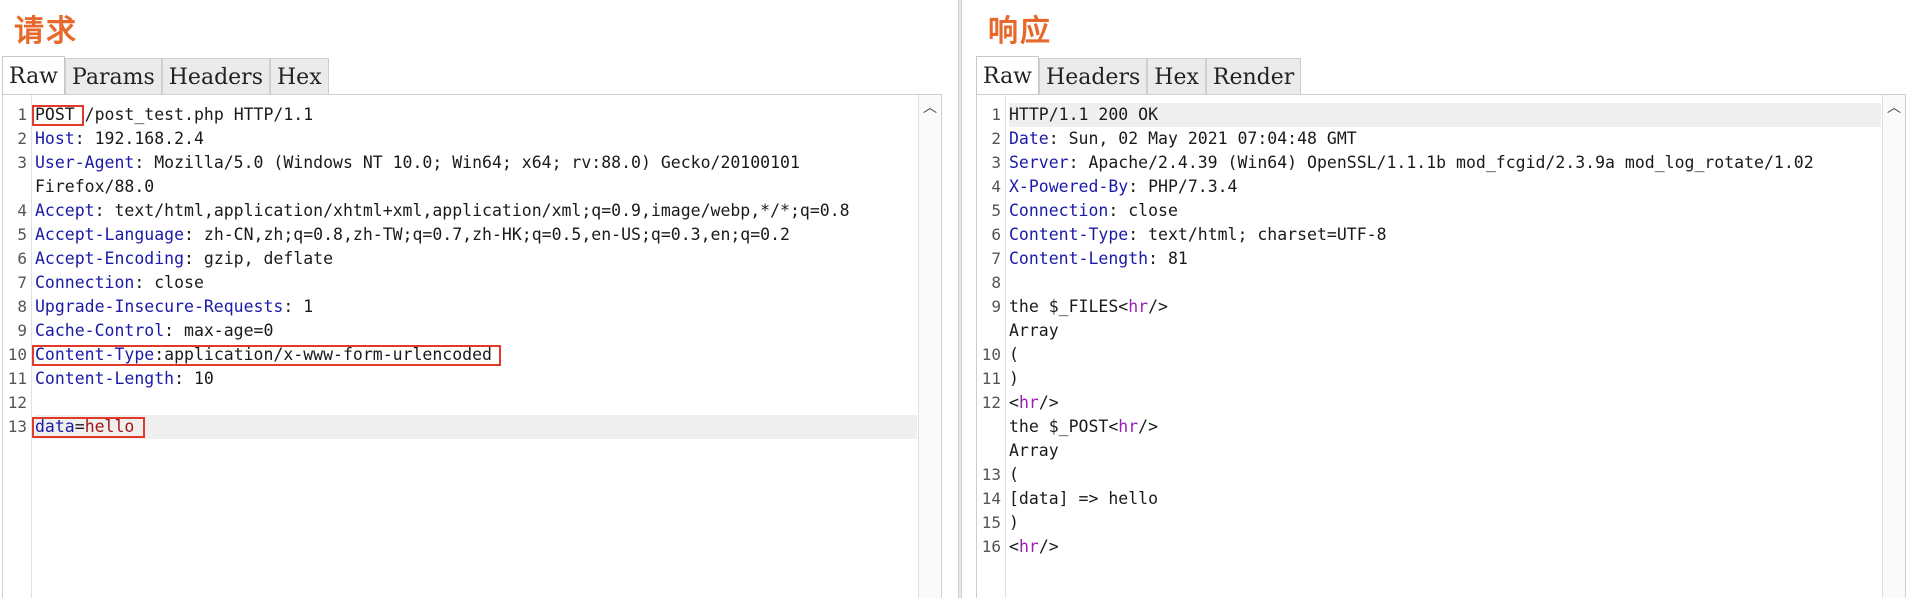 This screenshot has height=598, width=1915. I want to click on code-text: the $_POST<, so click(1064, 426).